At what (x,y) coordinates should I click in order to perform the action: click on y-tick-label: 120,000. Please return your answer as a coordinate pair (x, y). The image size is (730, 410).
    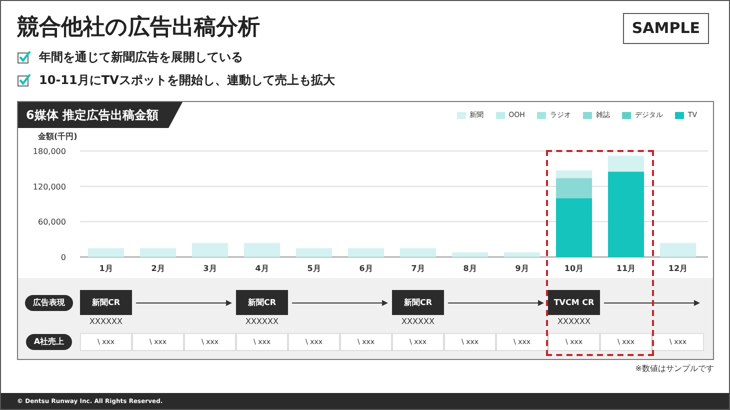
    Looking at the image, I should click on (49, 187).